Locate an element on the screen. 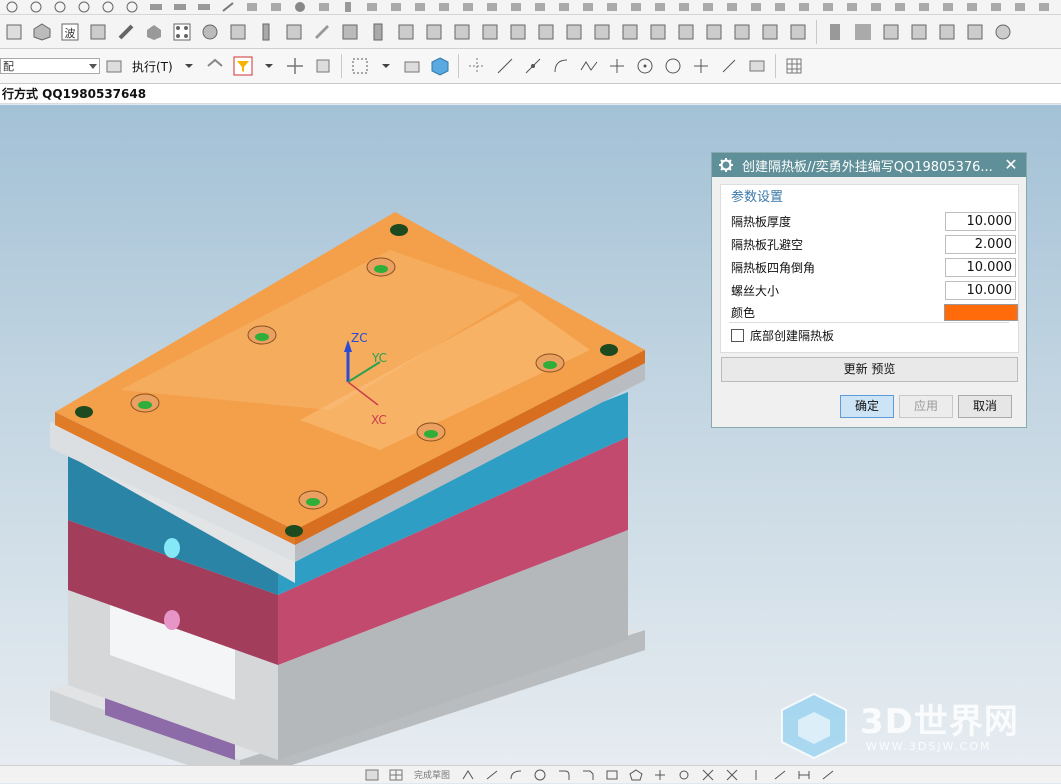  select-box-icon is located at coordinates (360, 66).